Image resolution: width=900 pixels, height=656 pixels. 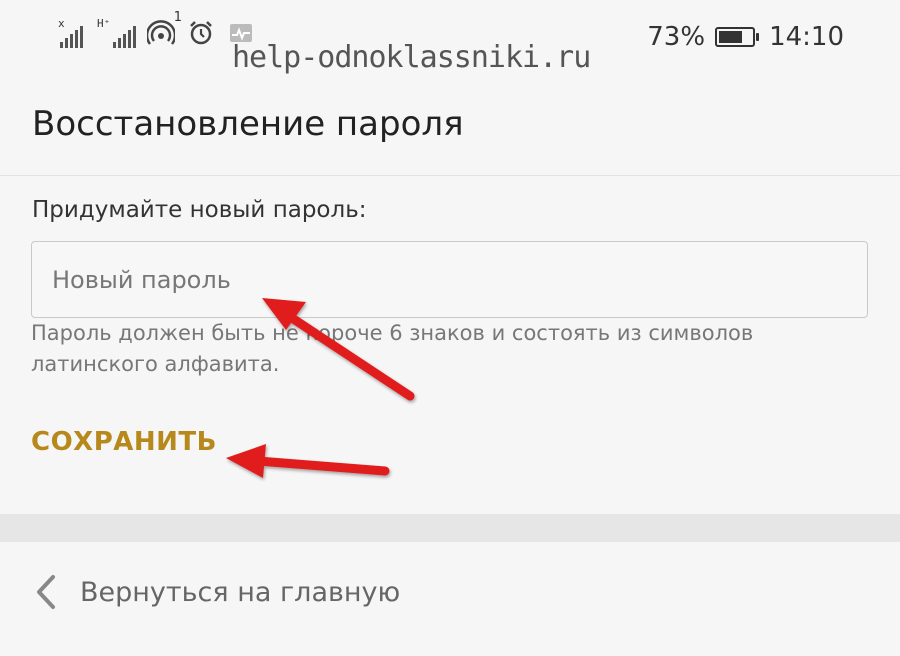 I want to click on status-bar: x H⁺ 1 73% 14:10 help-odnoklassniki.ru, so click(x=450, y=40).